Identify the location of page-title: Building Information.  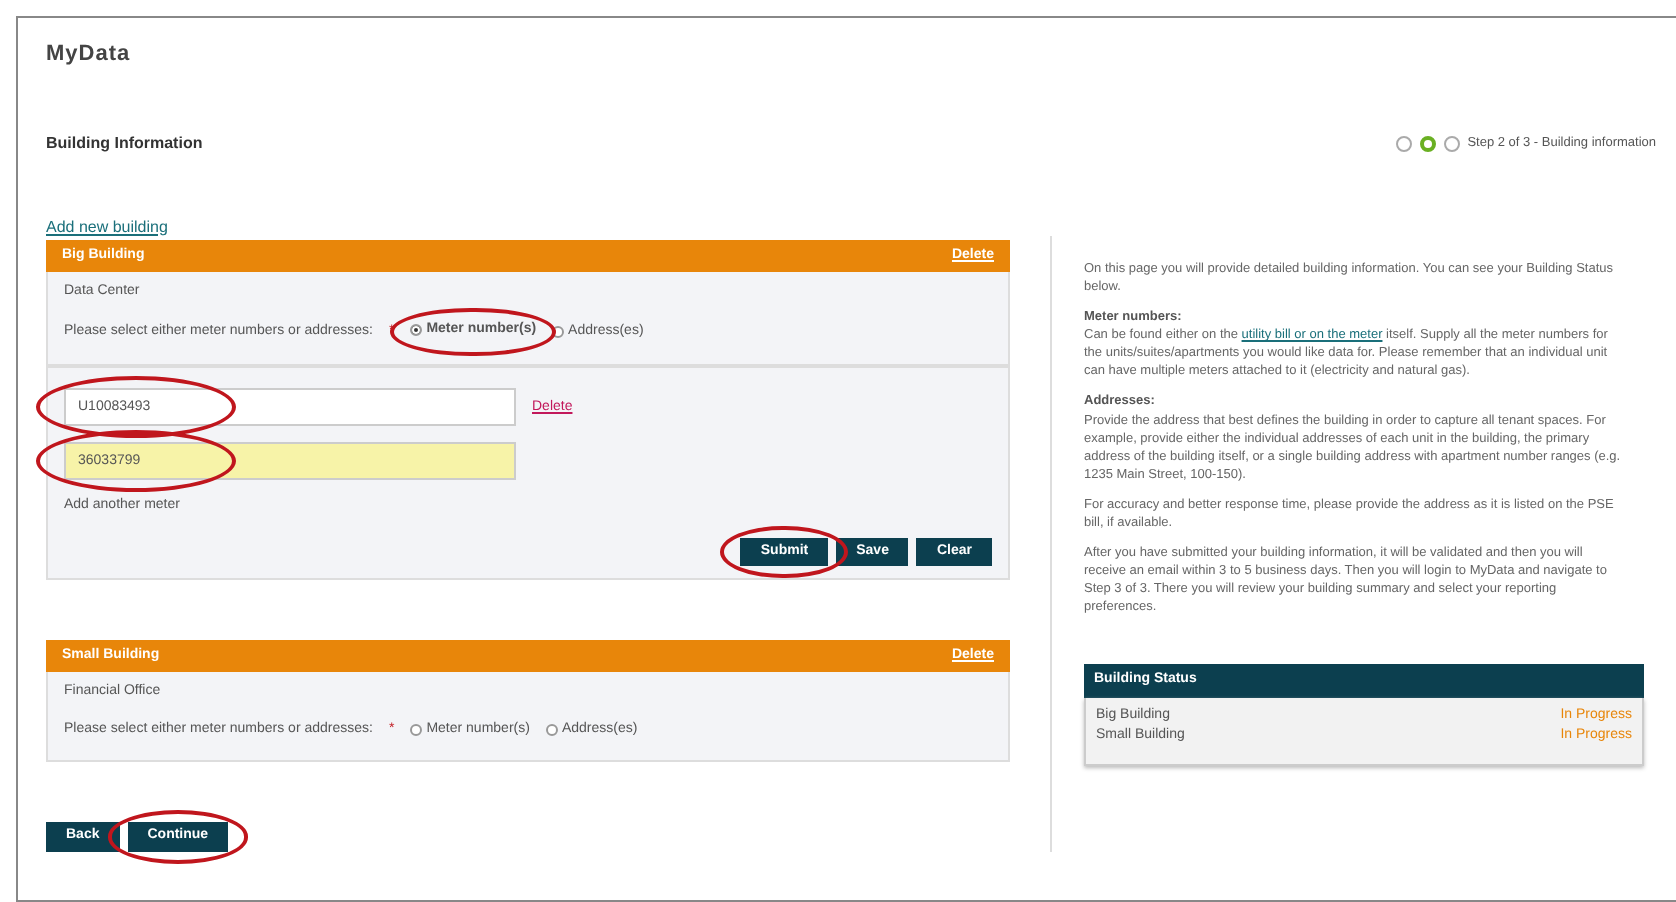
(124, 143).